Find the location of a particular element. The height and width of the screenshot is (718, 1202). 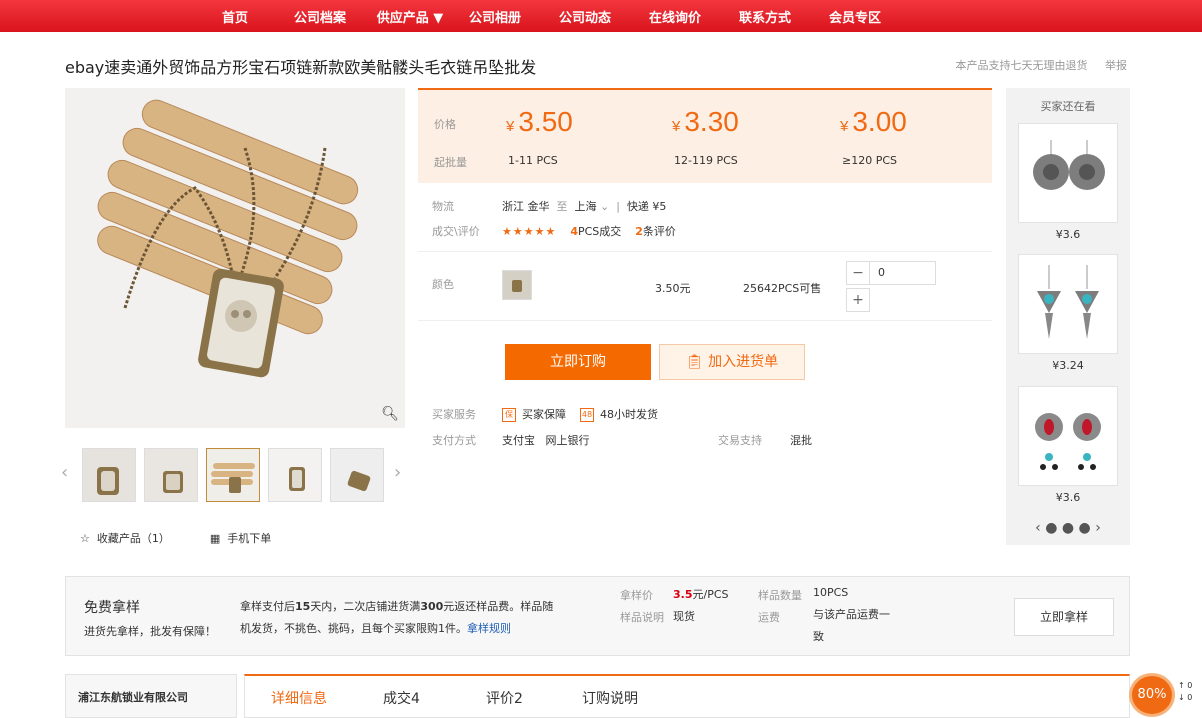

price-value: 3.30 is located at coordinates (711, 121).